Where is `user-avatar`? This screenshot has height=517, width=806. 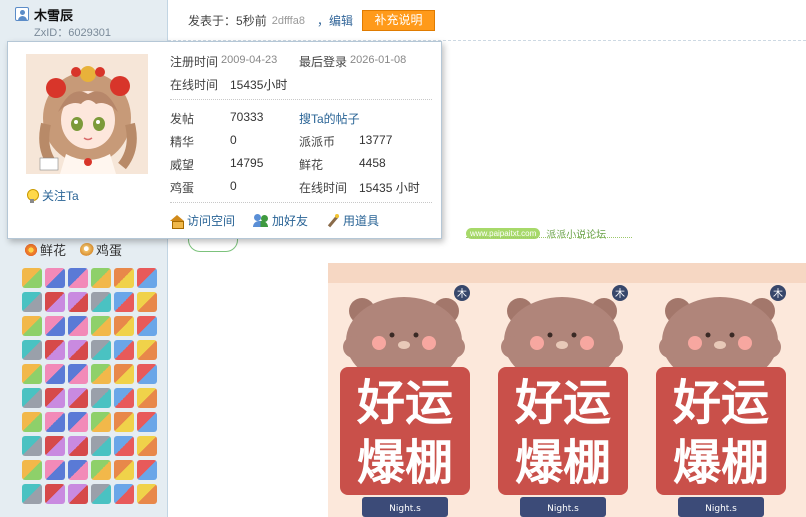
user-avatar is located at coordinates (87, 114).